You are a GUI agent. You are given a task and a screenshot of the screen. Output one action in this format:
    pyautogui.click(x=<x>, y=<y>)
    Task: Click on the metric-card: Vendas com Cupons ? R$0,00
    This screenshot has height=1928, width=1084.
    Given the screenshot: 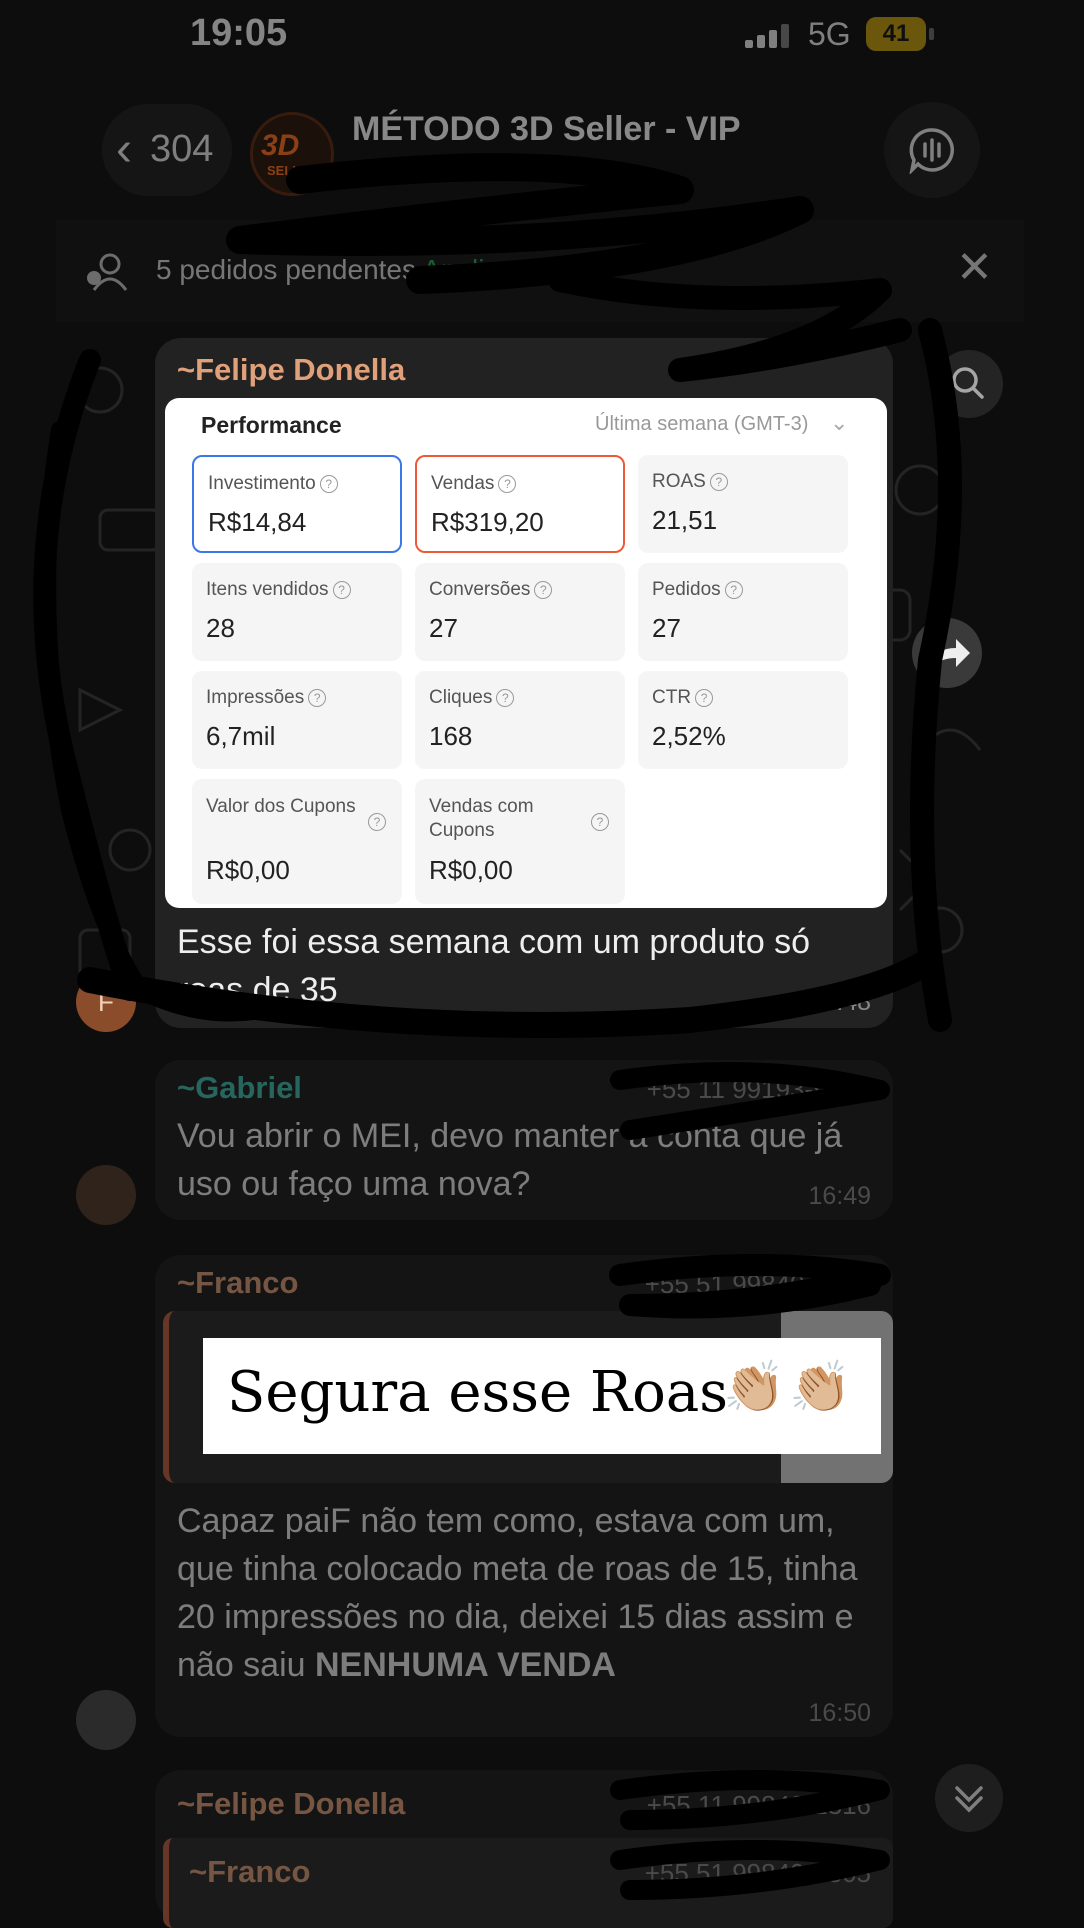 What is the action you would take?
    pyautogui.click(x=520, y=841)
    